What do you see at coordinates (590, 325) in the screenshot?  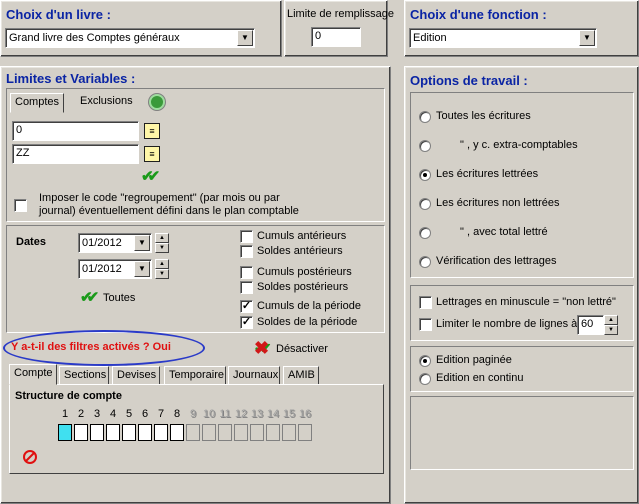 I see `limiter-input: 60` at bounding box center [590, 325].